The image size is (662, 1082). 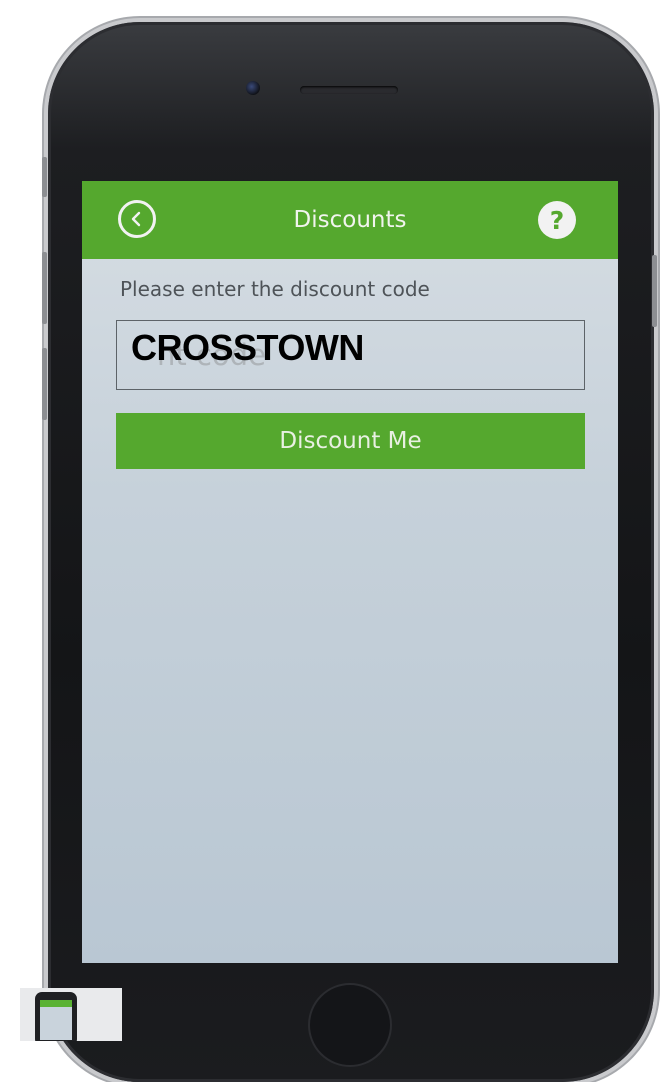 What do you see at coordinates (44, 384) in the screenshot?
I see `volume-down-button` at bounding box center [44, 384].